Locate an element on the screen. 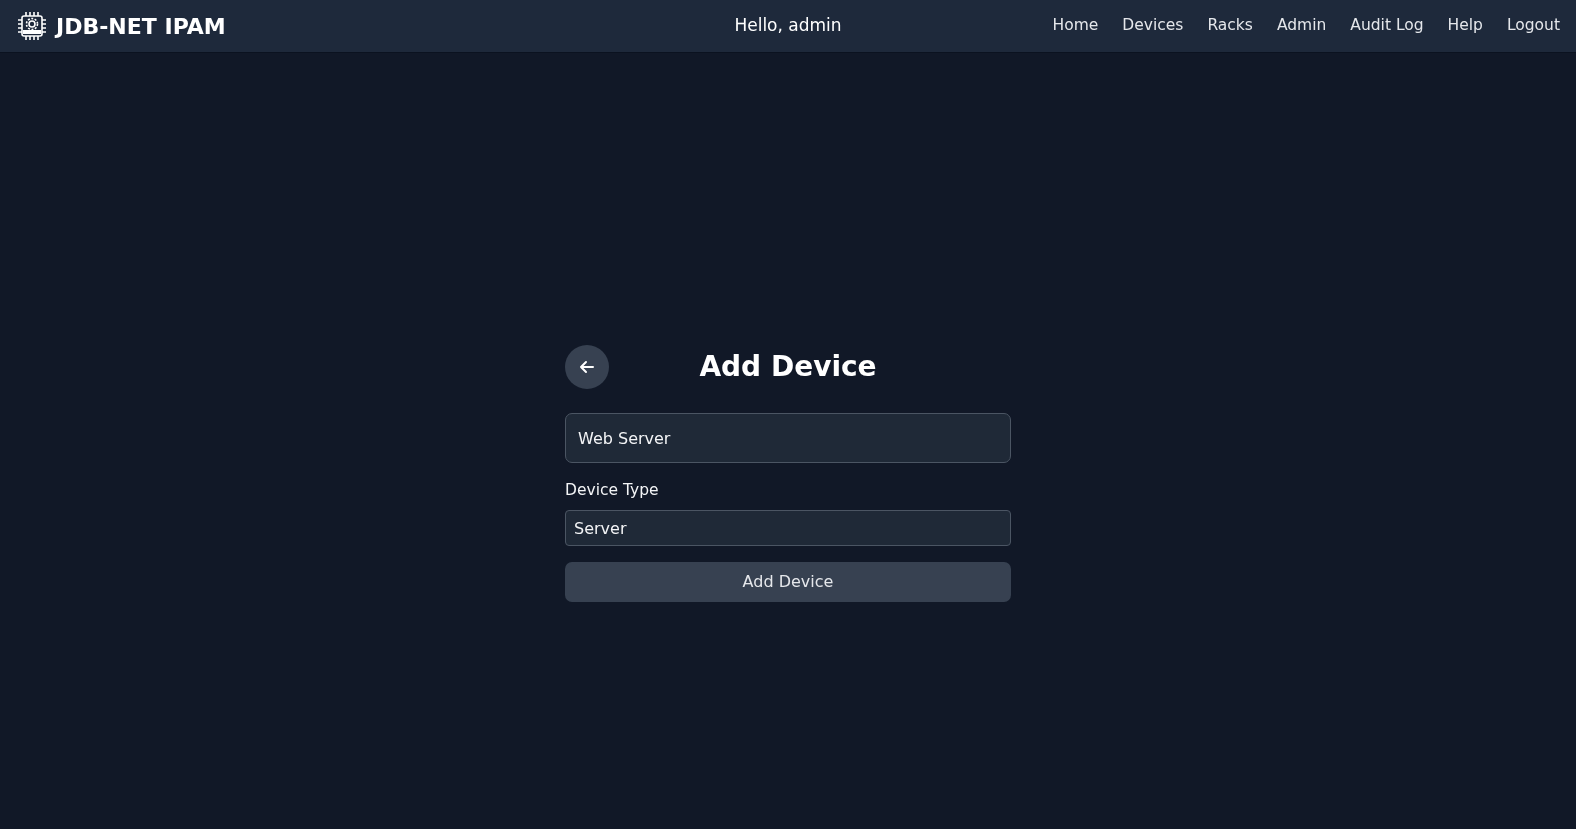  nav-link: Logout is located at coordinates (1533, 26).